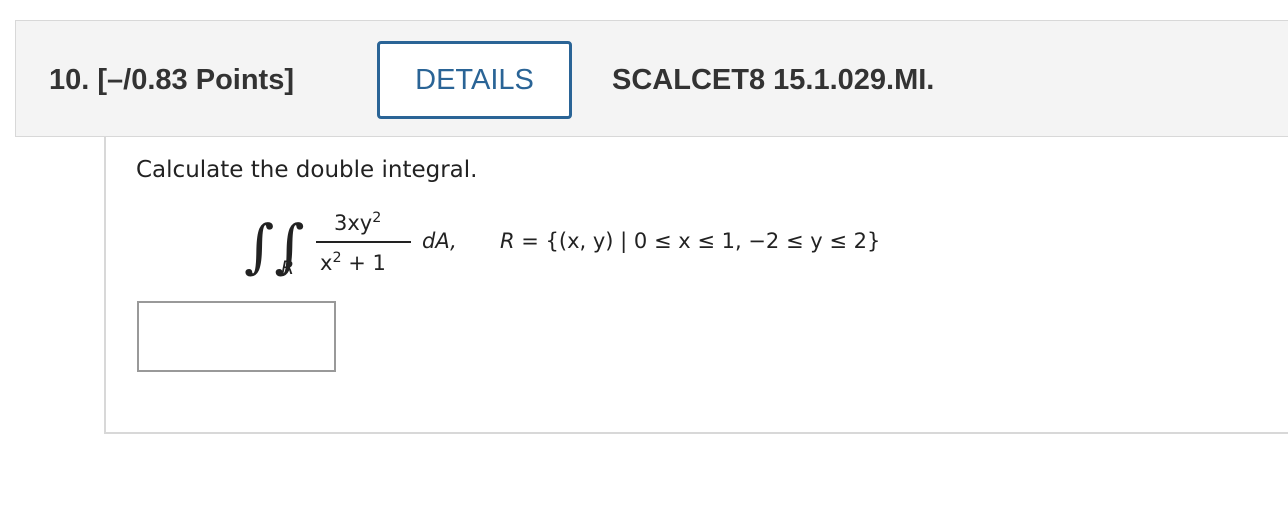  Describe the element at coordinates (507, 241) in the screenshot. I see `region-name: R` at that location.